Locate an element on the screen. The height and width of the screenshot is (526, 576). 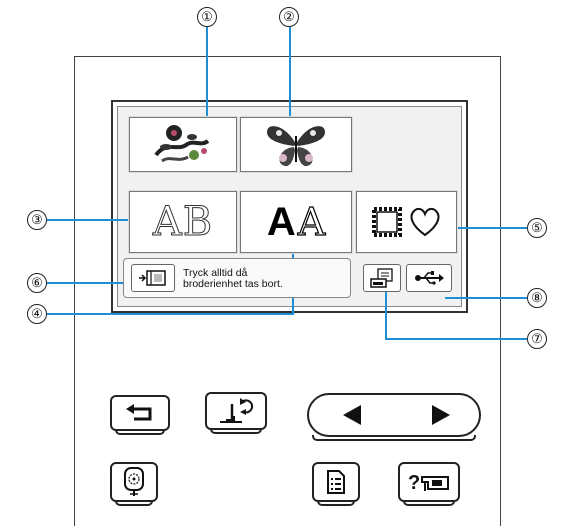
alphabet-button: A A is located at coordinates (296, 222).